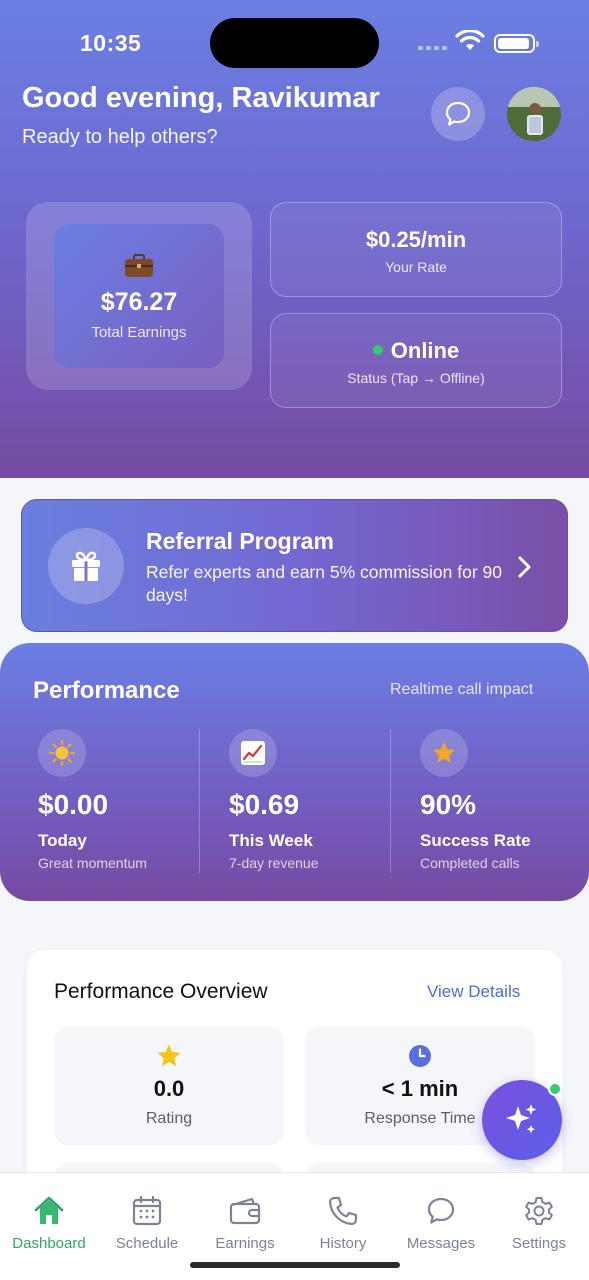  I want to click on performance-title: Performance, so click(106, 690).